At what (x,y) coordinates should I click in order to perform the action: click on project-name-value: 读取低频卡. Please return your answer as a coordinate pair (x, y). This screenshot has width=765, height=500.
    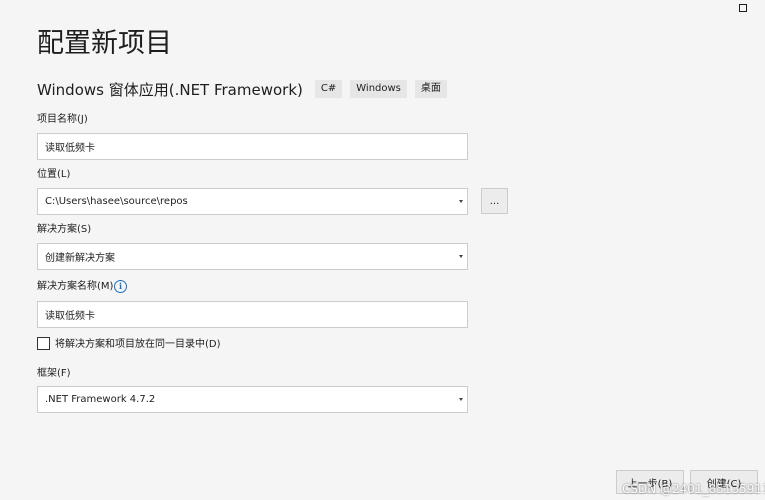
    Looking at the image, I should click on (70, 148).